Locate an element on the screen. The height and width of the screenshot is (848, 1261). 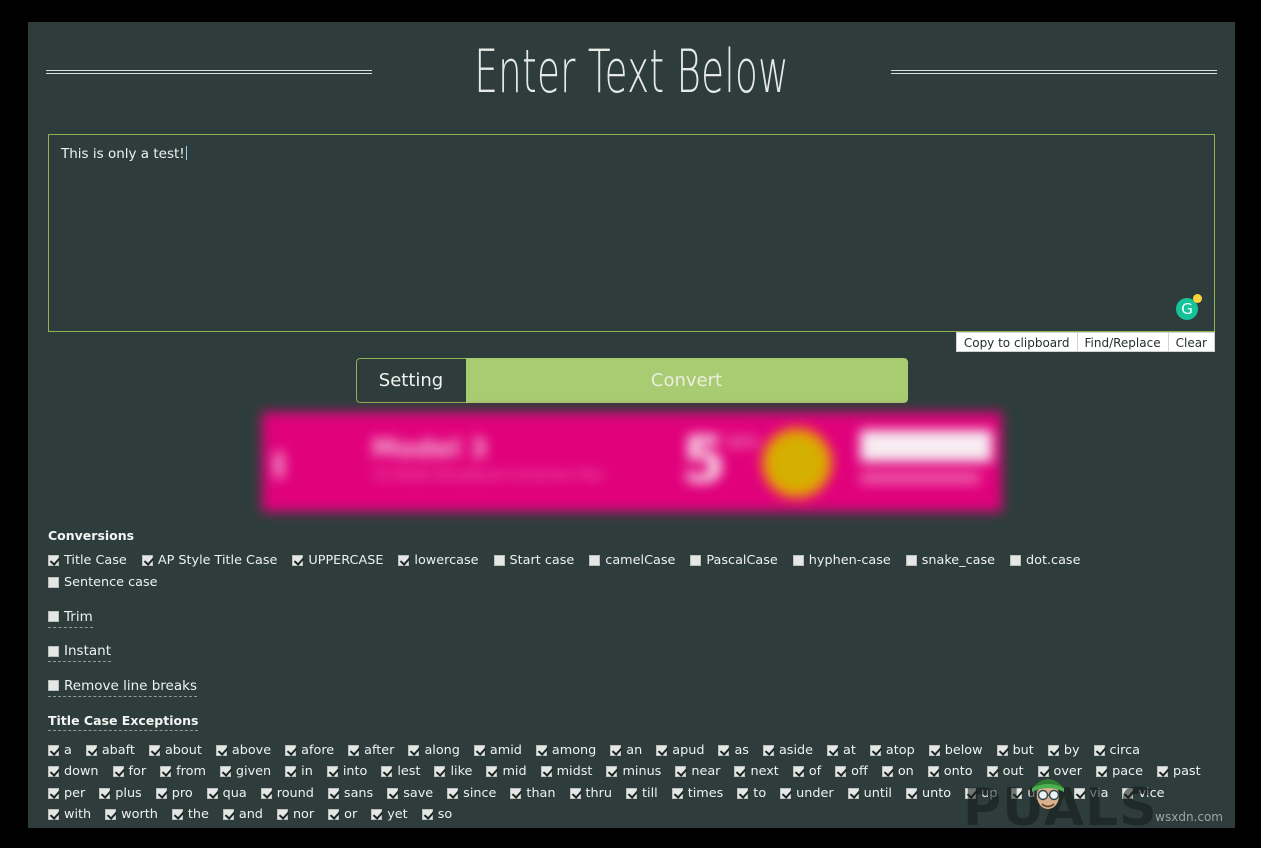
exception-word-above: above is located at coordinates (243, 751).